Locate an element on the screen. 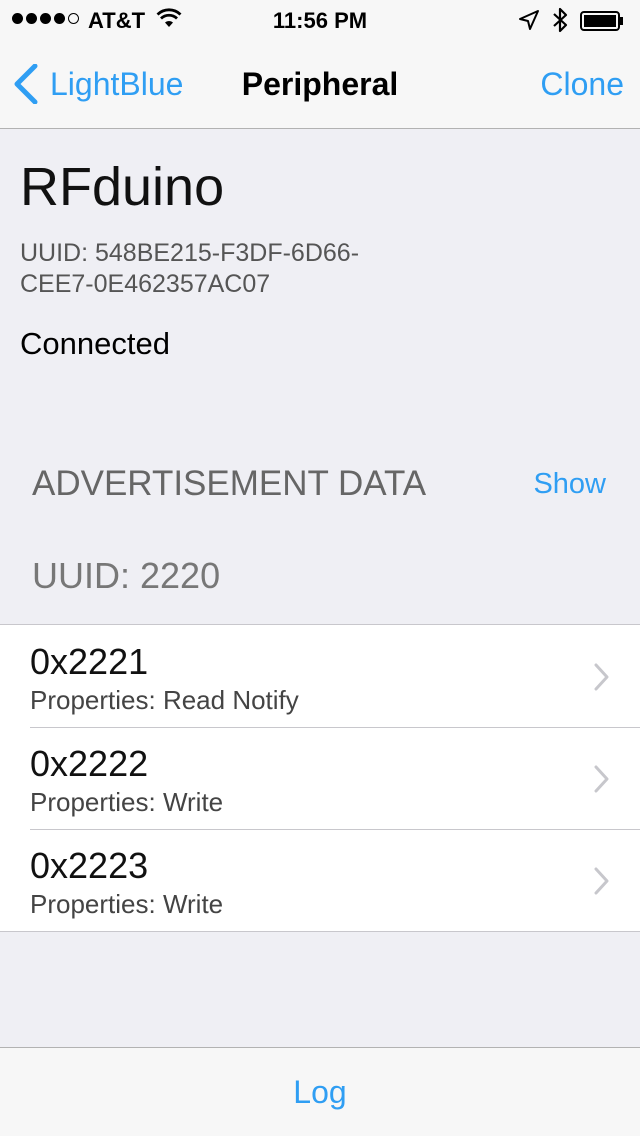 This screenshot has width=640, height=1136. characteristic-id: 0x2222 is located at coordinates (89, 763).